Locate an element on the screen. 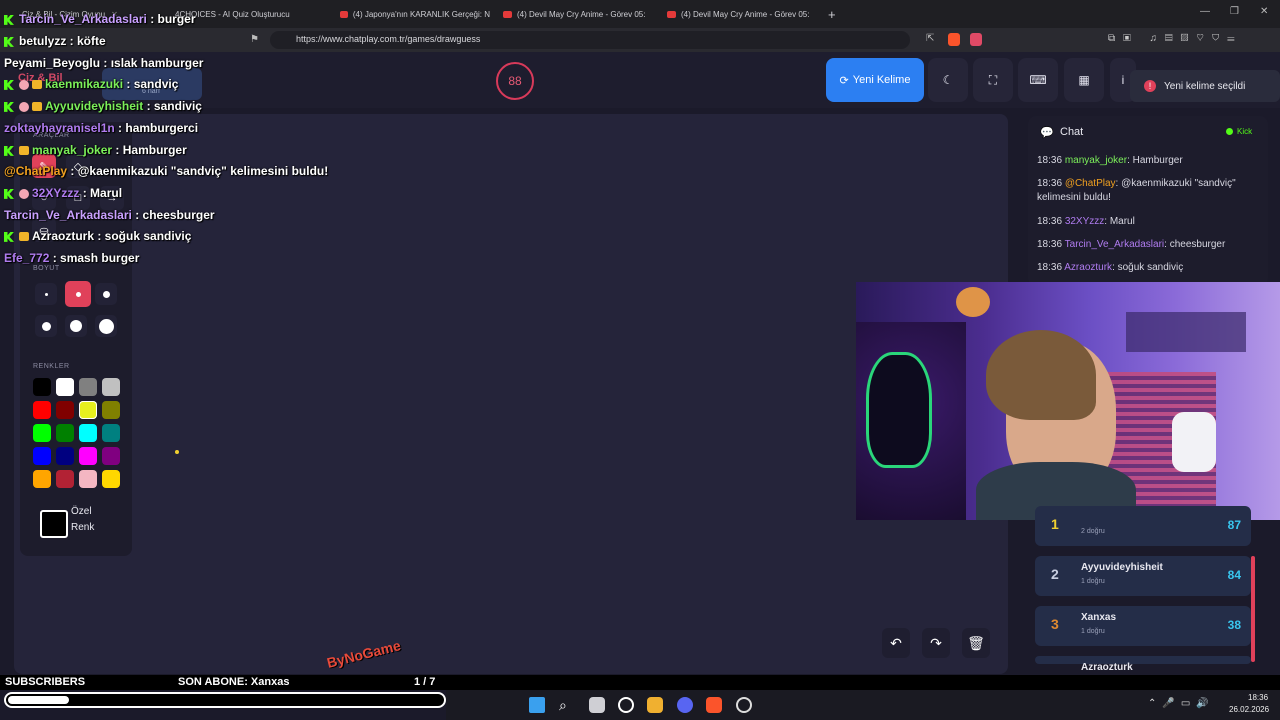 The image size is (1280, 720). brave-shield-icon is located at coordinates (954, 39).